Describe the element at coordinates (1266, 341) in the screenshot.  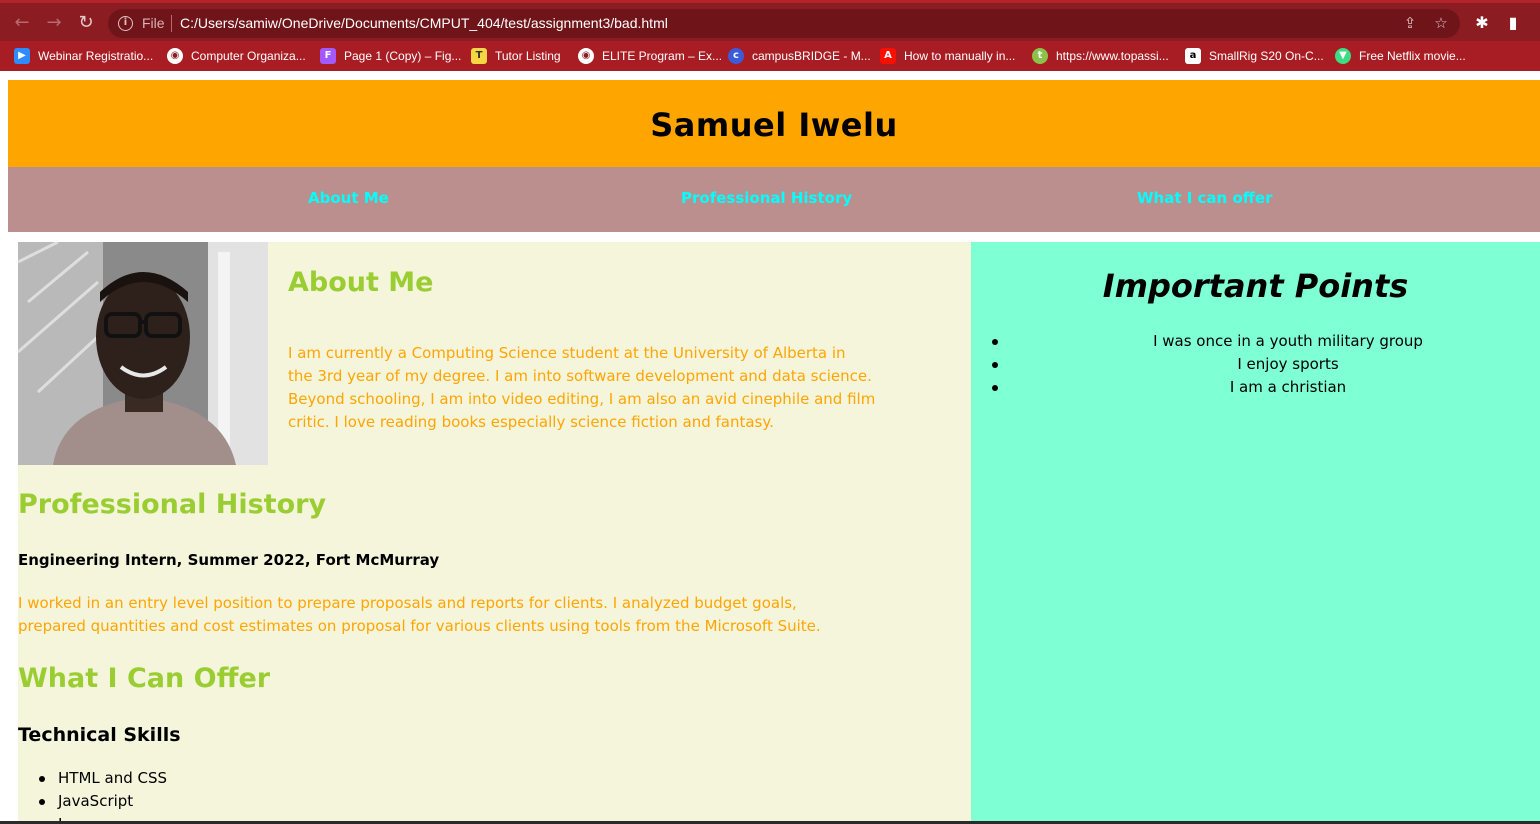
I see `list-item: I was once in a youth military group` at that location.